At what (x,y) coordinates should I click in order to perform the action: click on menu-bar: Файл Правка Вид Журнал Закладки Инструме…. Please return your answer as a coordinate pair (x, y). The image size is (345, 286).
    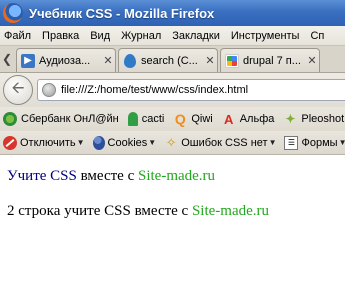
    Looking at the image, I should click on (172, 36).